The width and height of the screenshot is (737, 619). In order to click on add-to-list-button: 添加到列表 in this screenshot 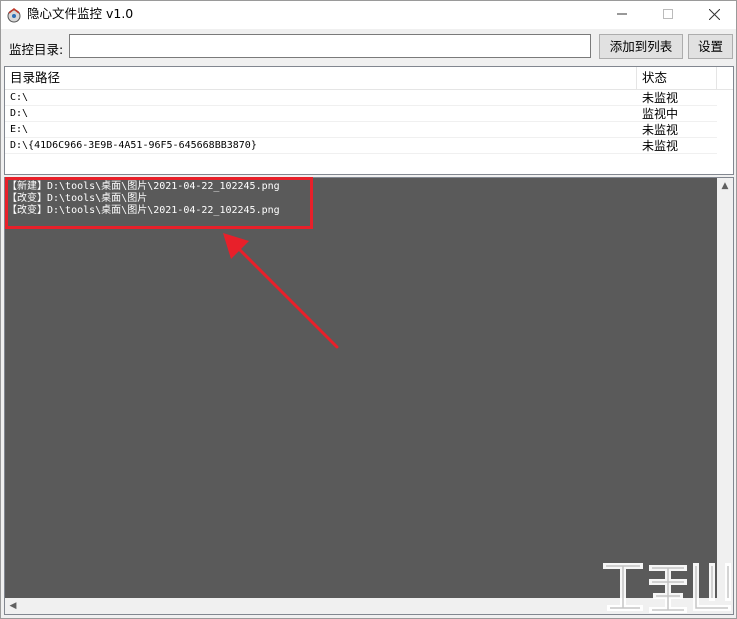, I will do `click(641, 46)`.